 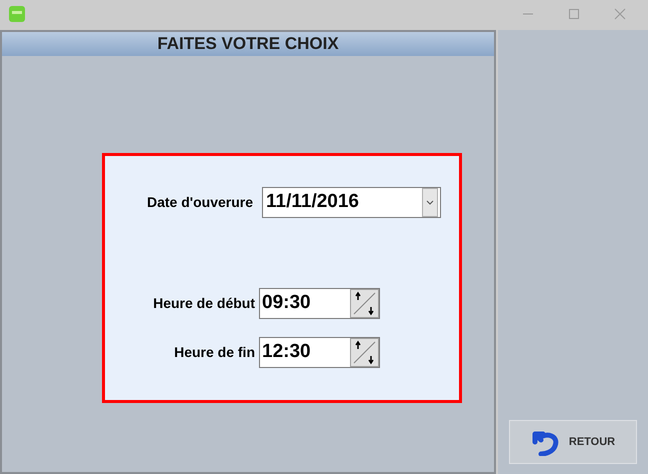 I want to click on panel-header: FAITES VOTRE CHOIX, so click(x=248, y=44).